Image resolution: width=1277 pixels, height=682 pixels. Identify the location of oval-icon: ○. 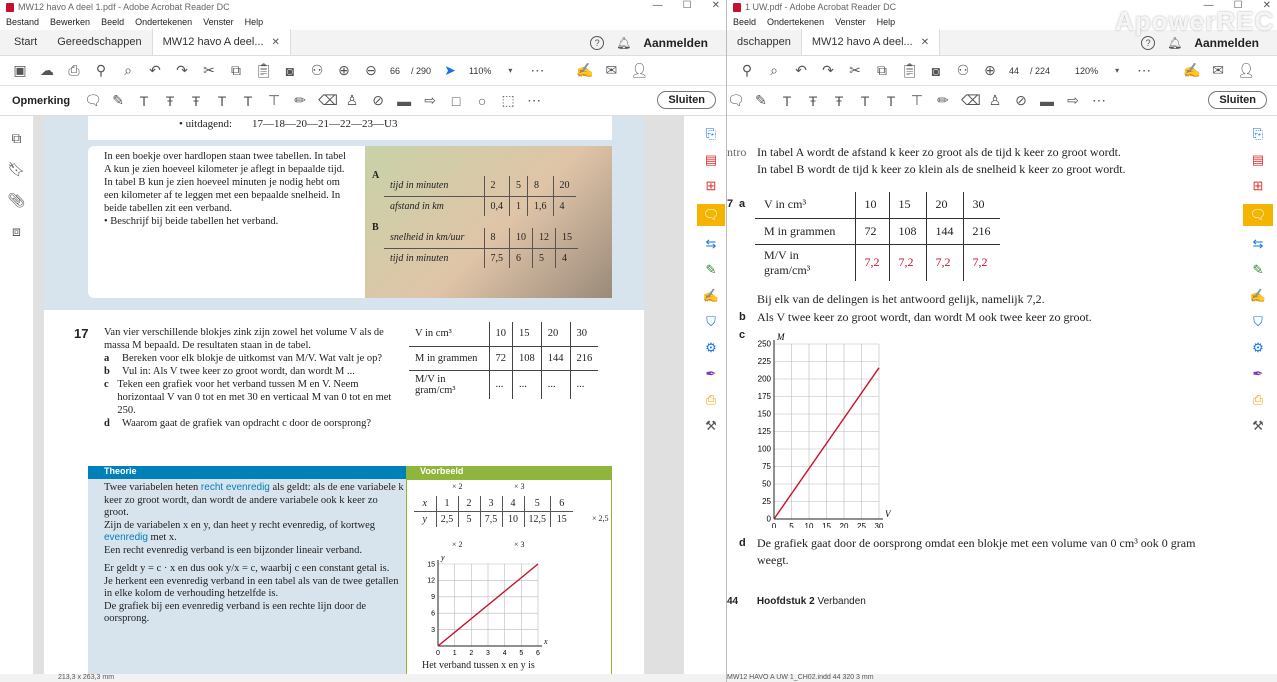
(482, 101).